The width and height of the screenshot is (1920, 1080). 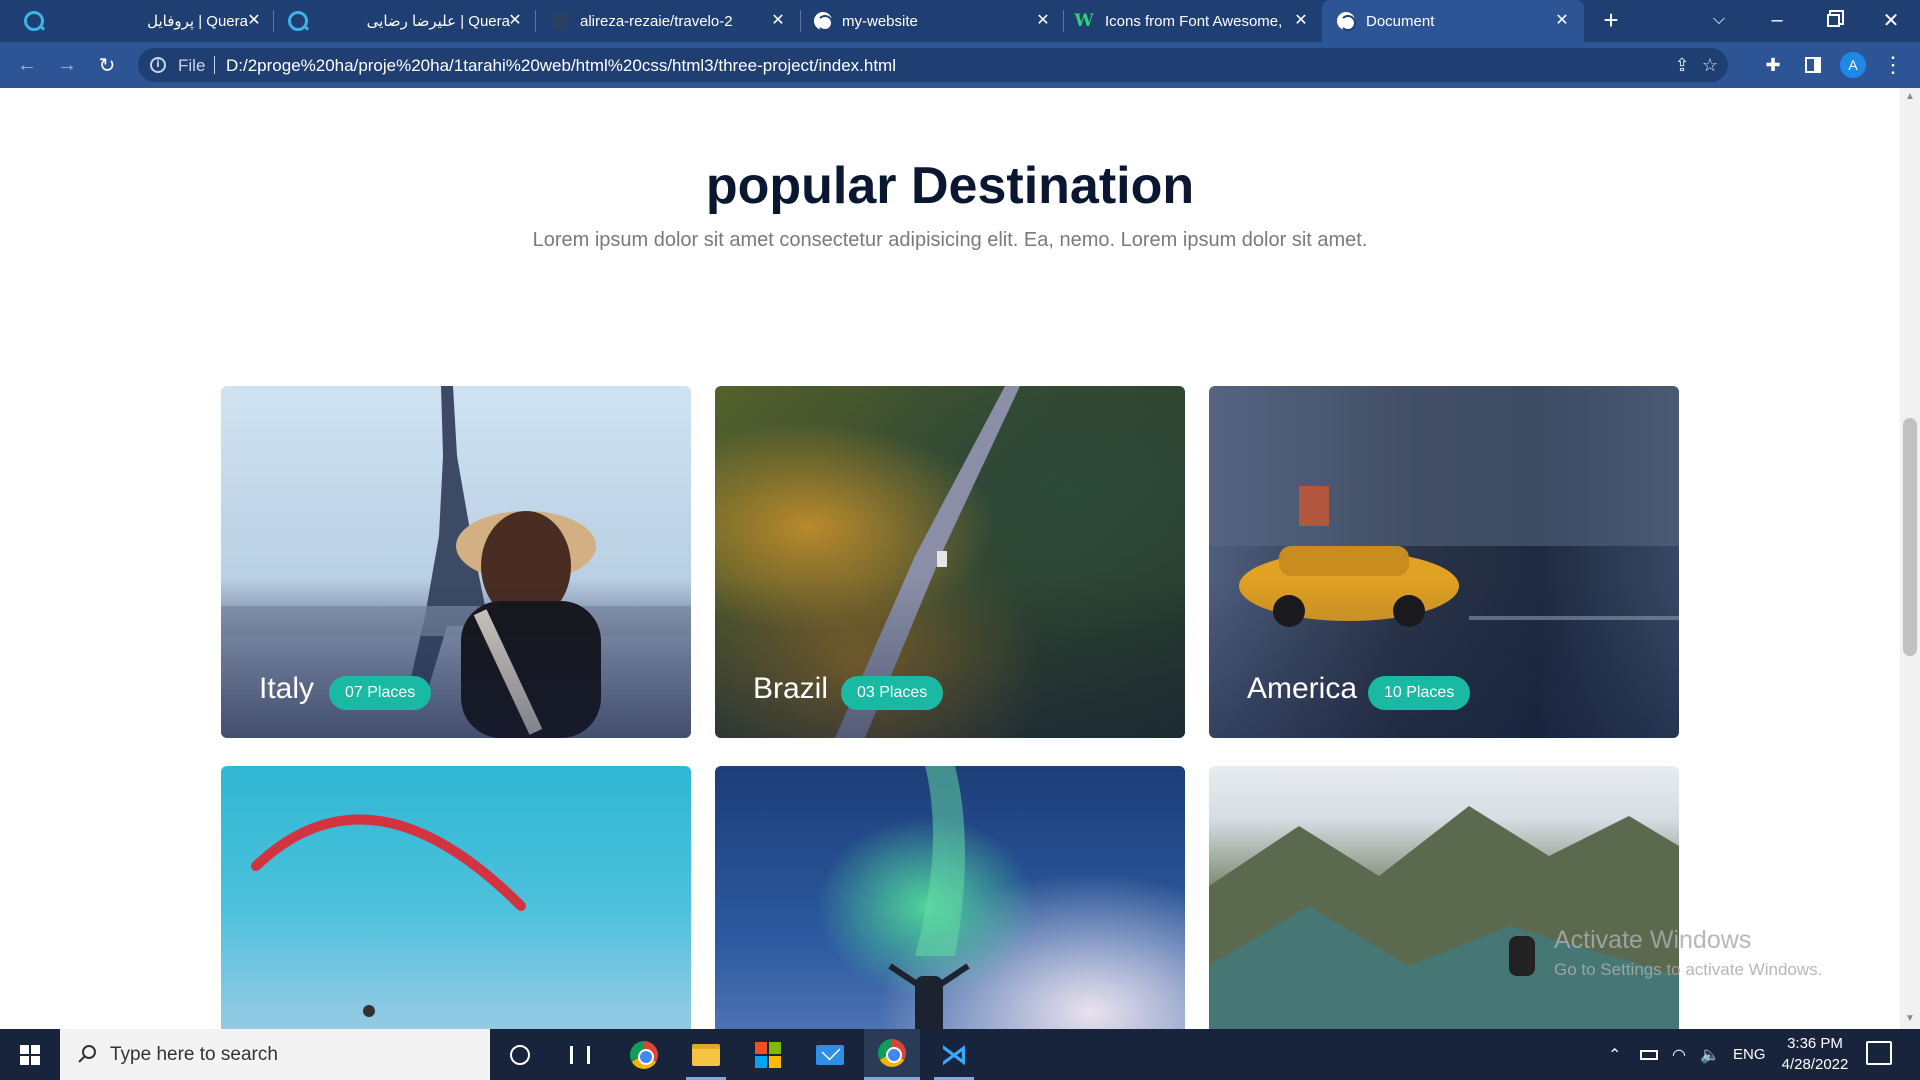 What do you see at coordinates (706, 1054) in the screenshot?
I see `file-explorer-icon` at bounding box center [706, 1054].